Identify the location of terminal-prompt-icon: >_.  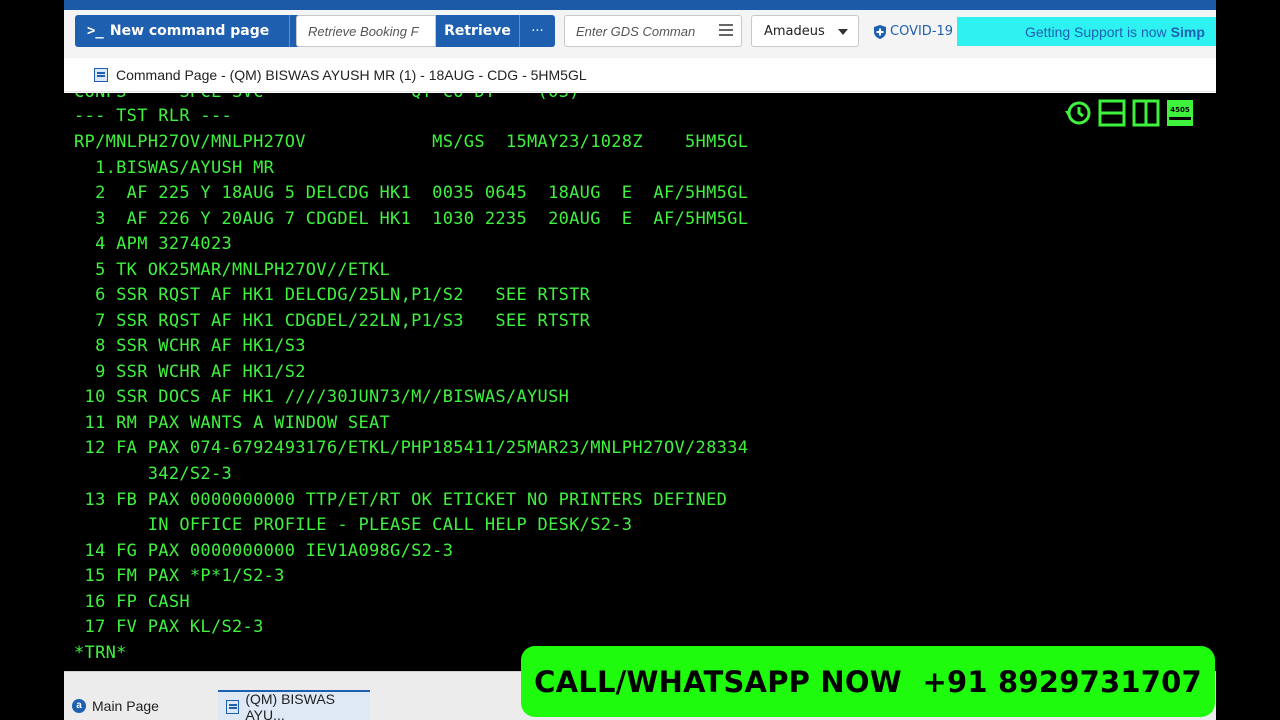
(95, 31).